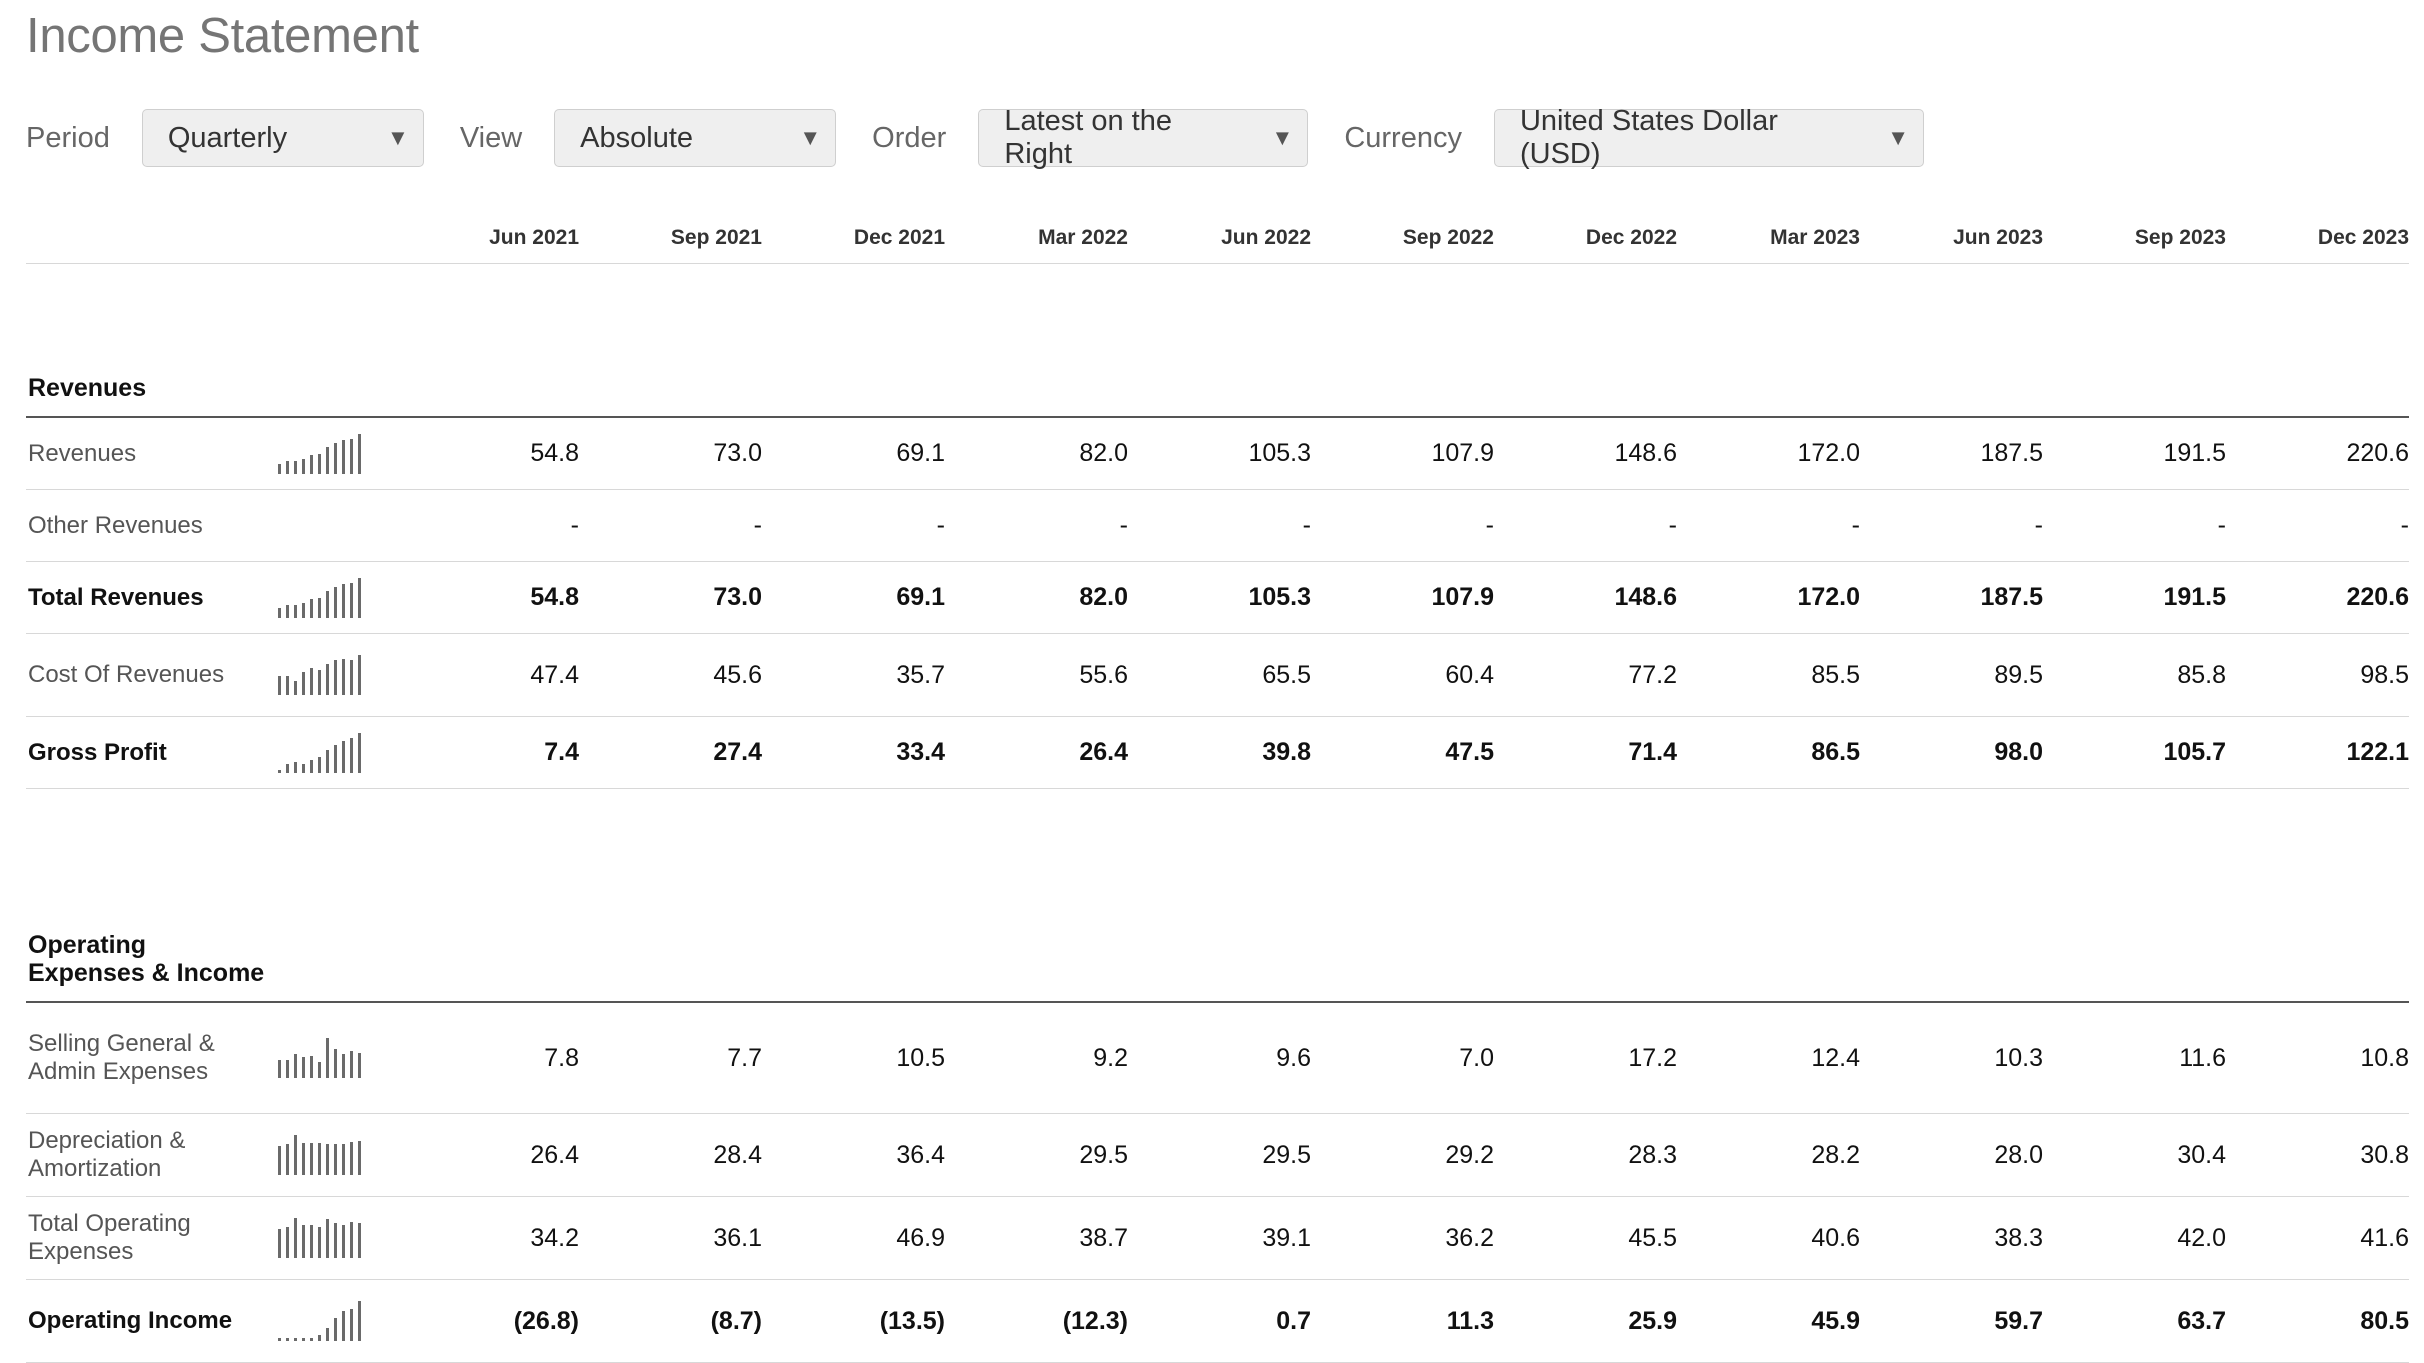 This screenshot has width=2424, height=1363. What do you see at coordinates (1585, 752) in the screenshot?
I see `value-cell: 71.4` at bounding box center [1585, 752].